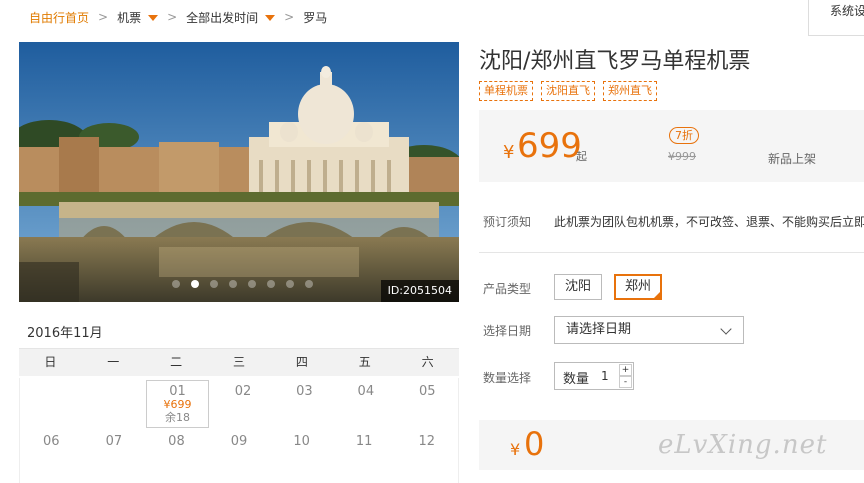 The image size is (864, 483). Describe the element at coordinates (726, 329) in the screenshot. I see `chevron-down-icon` at that location.